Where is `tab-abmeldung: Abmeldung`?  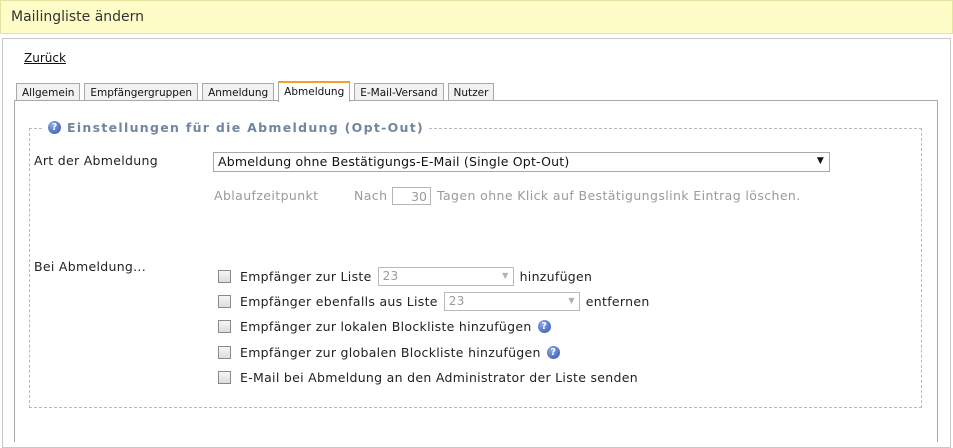
tab-abmeldung: Abmeldung is located at coordinates (314, 91).